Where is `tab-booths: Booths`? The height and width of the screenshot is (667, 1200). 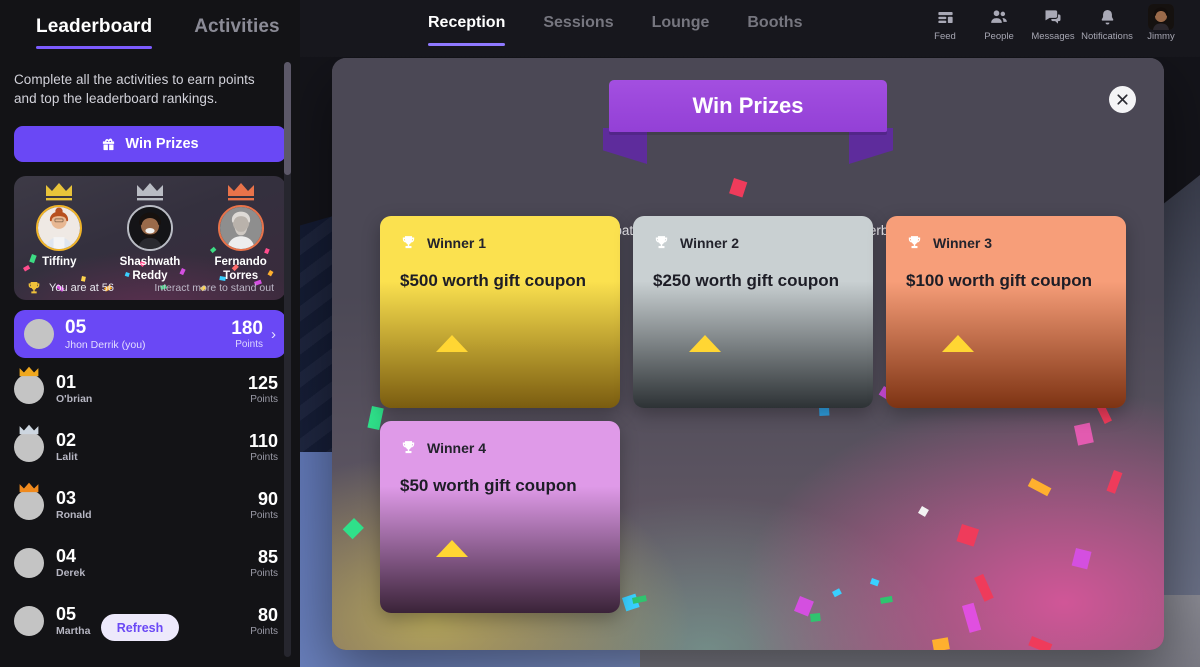
tab-booths: Booths is located at coordinates (774, 31).